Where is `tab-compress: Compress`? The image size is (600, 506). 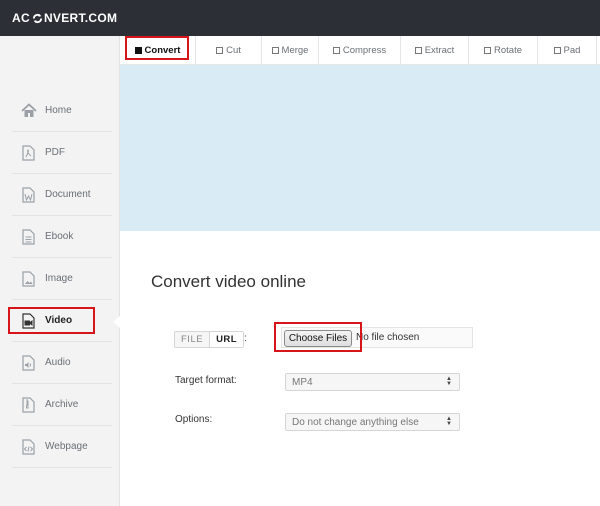
tab-compress: Compress is located at coordinates (360, 50).